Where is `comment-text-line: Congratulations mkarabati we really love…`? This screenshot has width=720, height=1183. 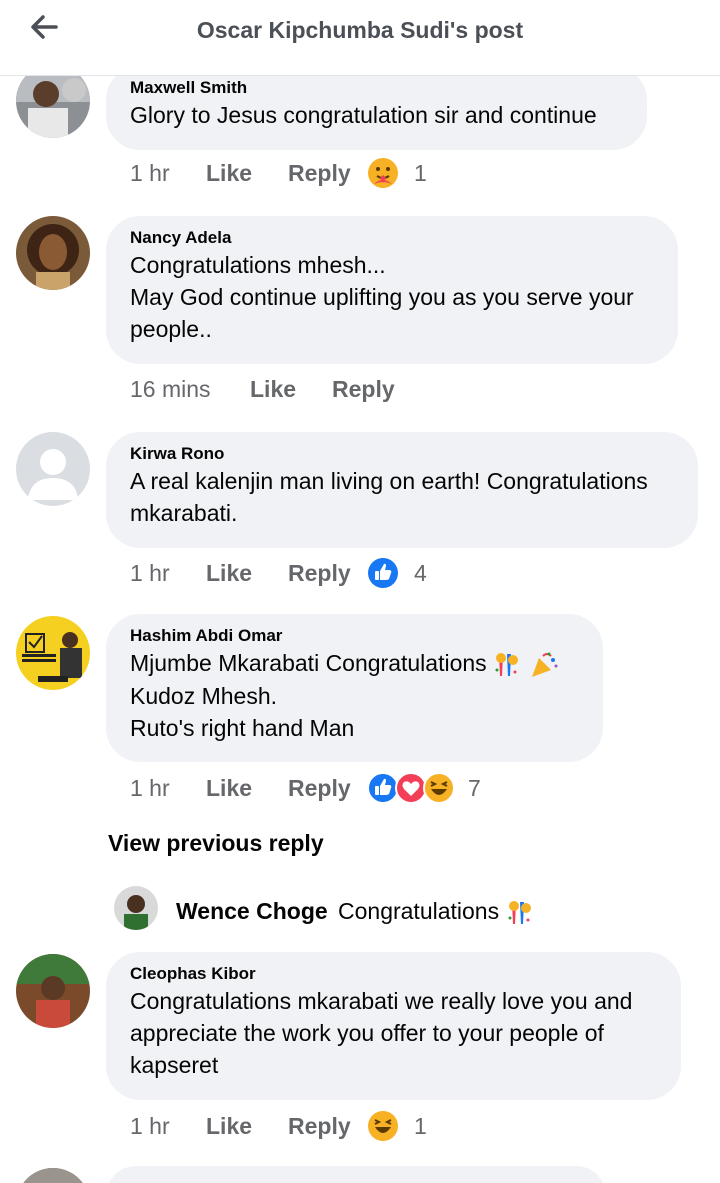
comment-text-line: Congratulations mkarabati we really love… is located at coordinates (381, 1001).